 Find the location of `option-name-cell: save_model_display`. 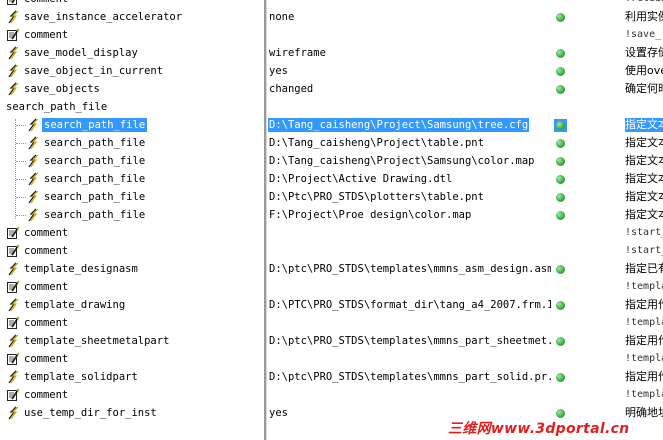

option-name-cell: save_model_display is located at coordinates (131, 53).